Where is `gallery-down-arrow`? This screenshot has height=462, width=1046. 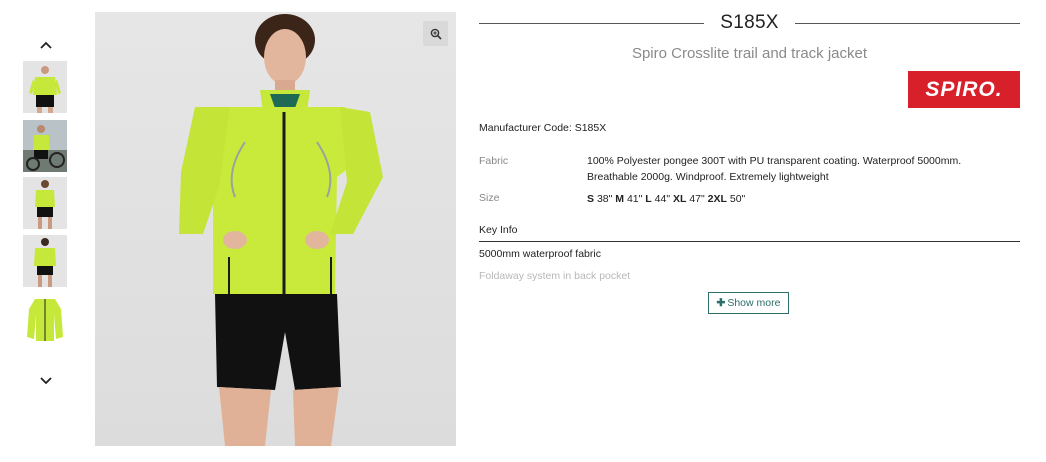
gallery-down-arrow is located at coordinates (46, 381).